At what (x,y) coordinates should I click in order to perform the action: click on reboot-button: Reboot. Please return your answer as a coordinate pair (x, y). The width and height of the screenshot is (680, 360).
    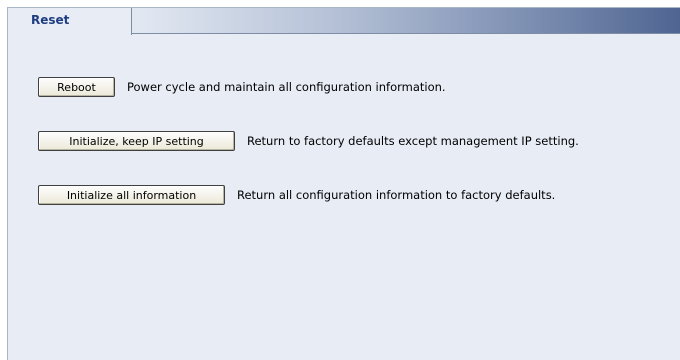
    Looking at the image, I should click on (76, 87).